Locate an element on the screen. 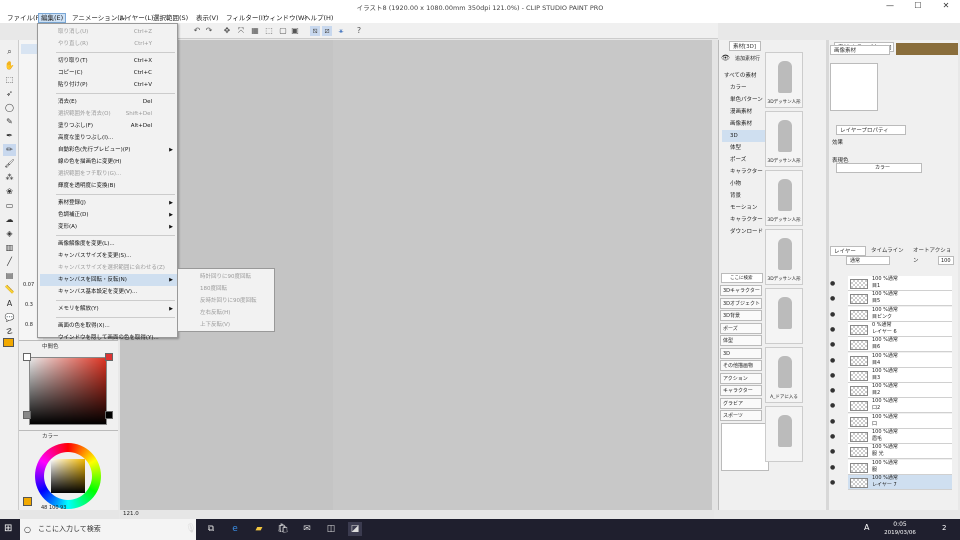  category-button: アクション is located at coordinates (741, 378).